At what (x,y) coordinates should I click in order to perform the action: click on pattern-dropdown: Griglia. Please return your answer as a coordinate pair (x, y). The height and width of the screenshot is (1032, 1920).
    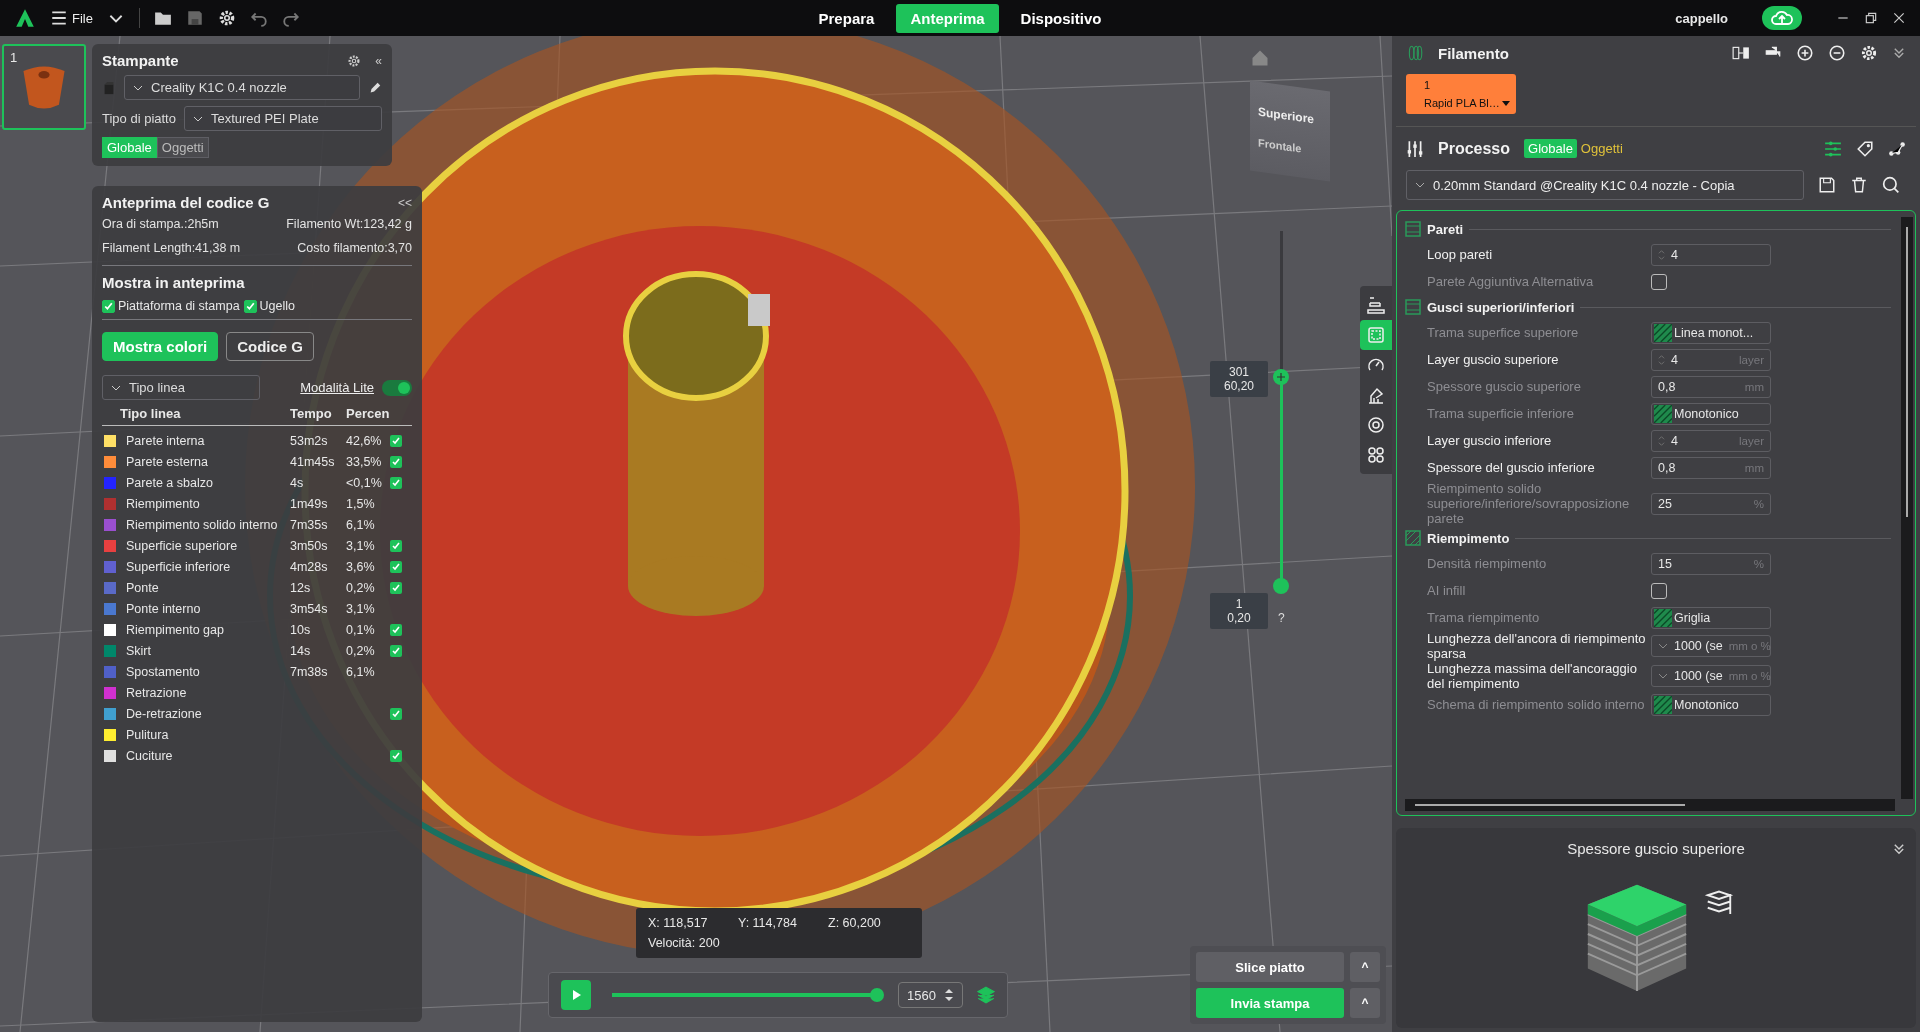
    Looking at the image, I should click on (1711, 617).